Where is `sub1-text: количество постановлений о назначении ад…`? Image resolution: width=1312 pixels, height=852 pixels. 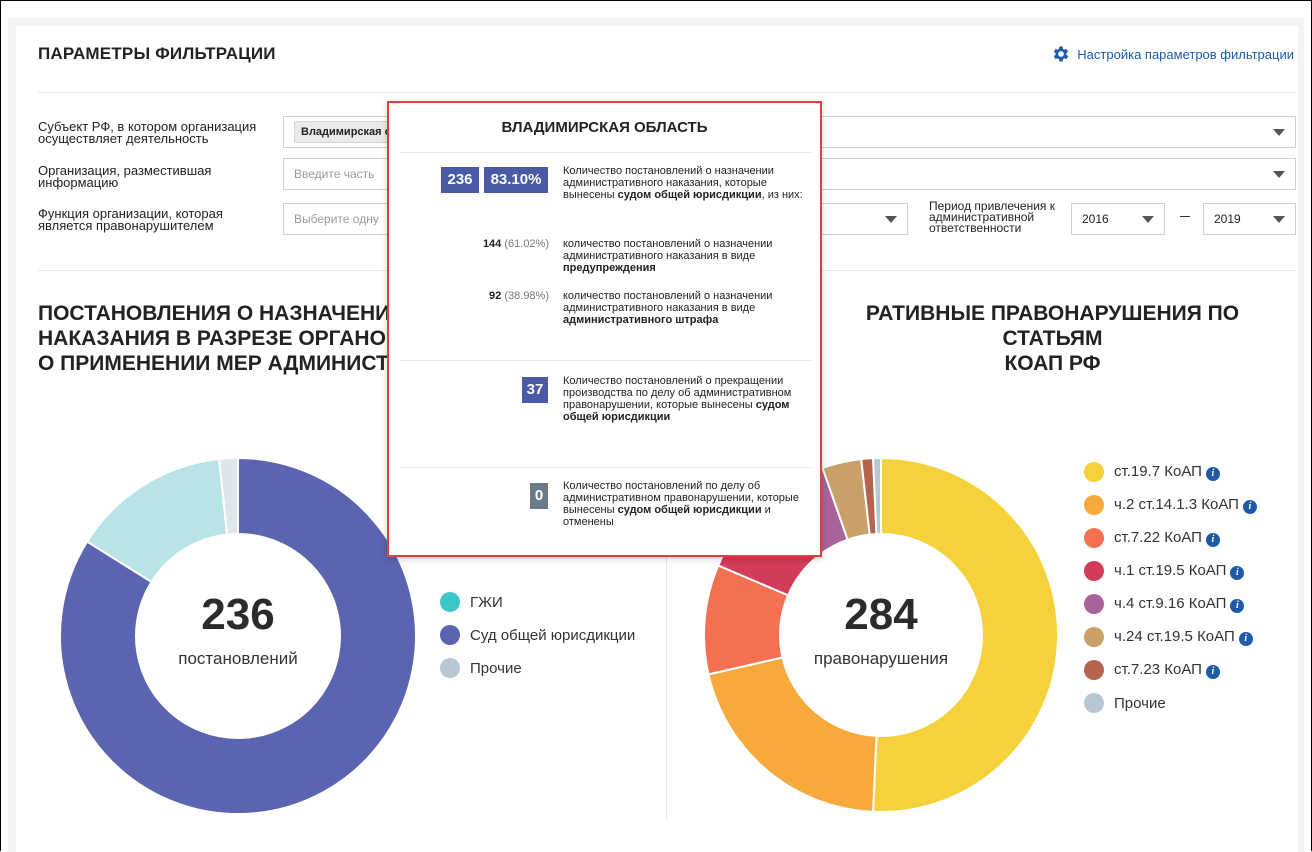
sub1-text: количество постановлений о назначении ад… is located at coordinates (668, 250).